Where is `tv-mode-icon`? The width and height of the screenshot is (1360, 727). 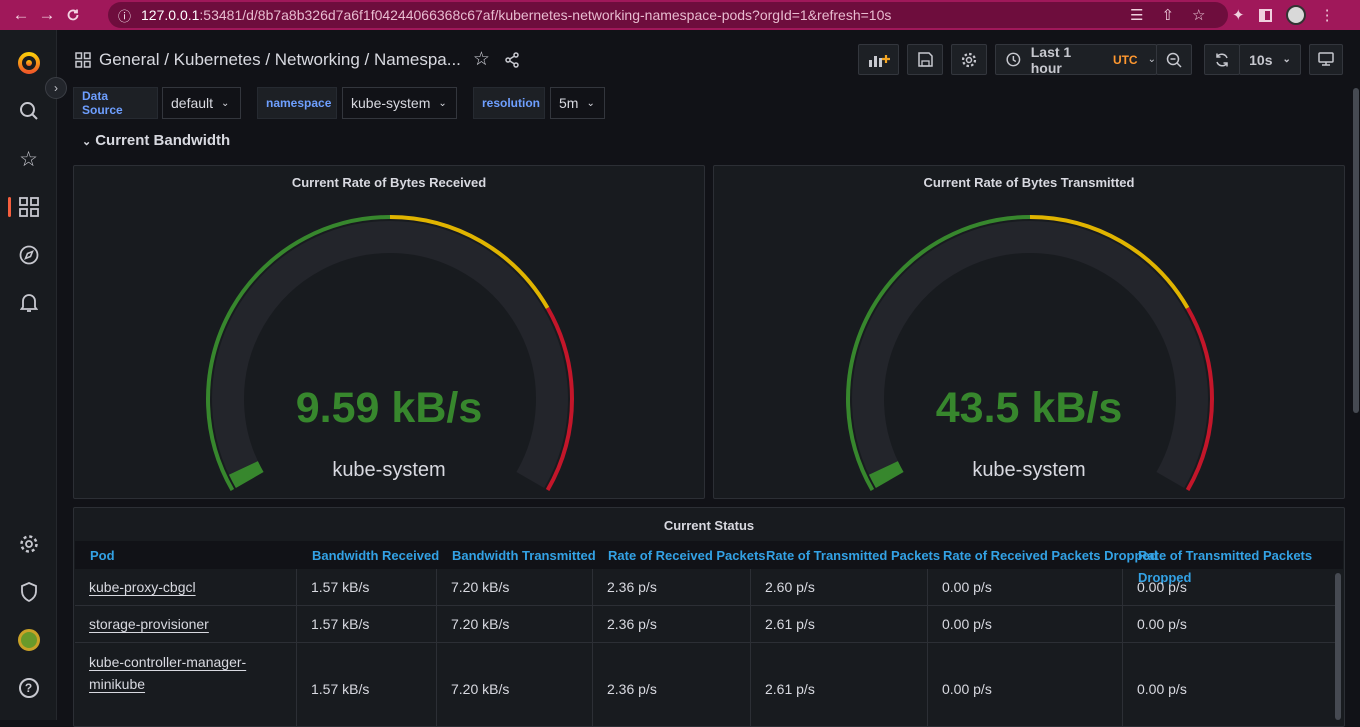 tv-mode-icon is located at coordinates (1326, 59).